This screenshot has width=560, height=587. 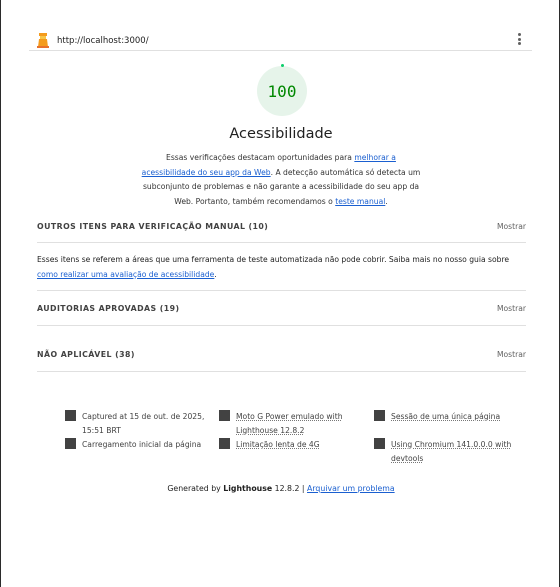 I want to click on lighthouse-logo-icon, so click(x=43, y=40).